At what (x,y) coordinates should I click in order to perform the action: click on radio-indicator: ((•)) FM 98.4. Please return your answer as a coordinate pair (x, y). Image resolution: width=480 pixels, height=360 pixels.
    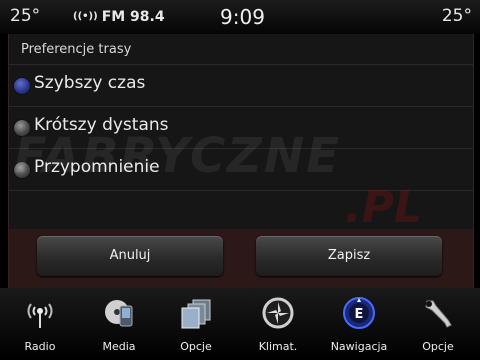
    Looking at the image, I should click on (119, 17).